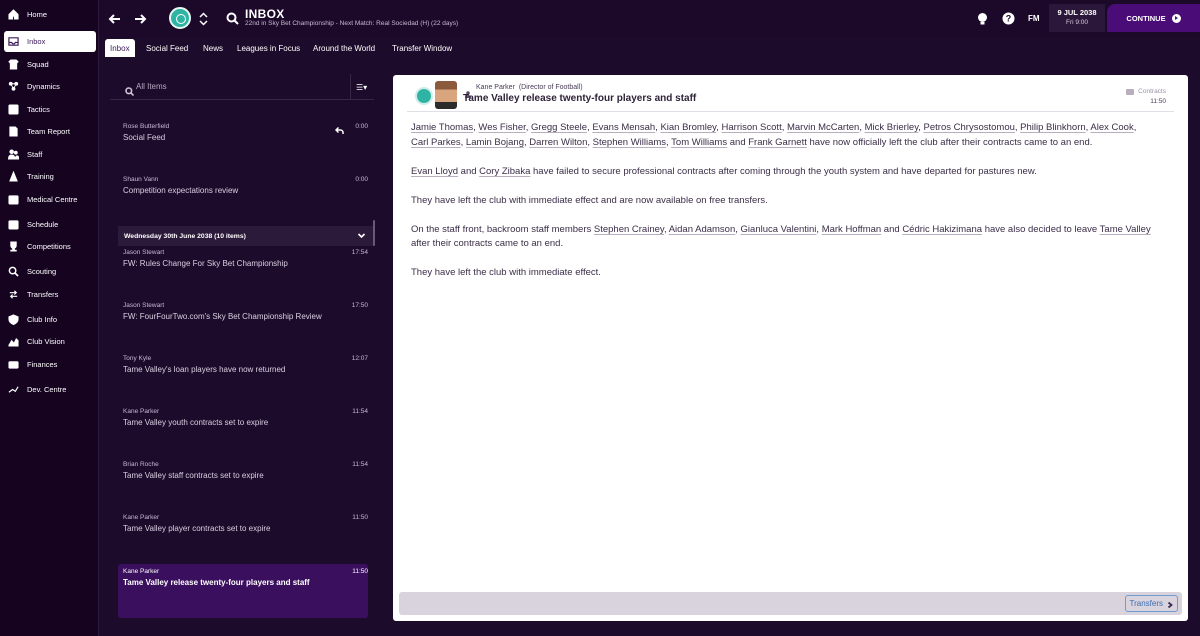  What do you see at coordinates (361, 235) in the screenshot?
I see `chevron-down-icon` at bounding box center [361, 235].